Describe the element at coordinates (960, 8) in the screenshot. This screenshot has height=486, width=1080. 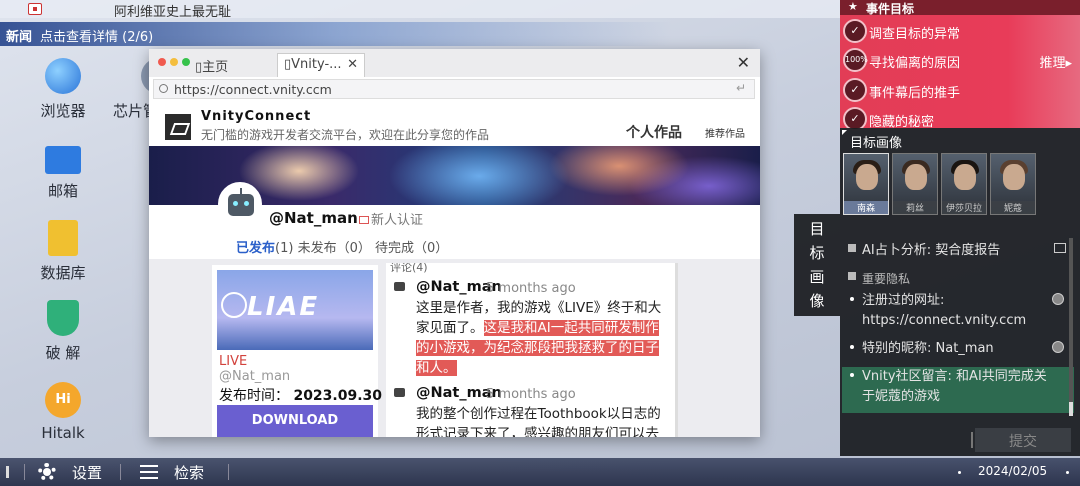
I see `event-objectives-title: ★ 事件目标` at that location.